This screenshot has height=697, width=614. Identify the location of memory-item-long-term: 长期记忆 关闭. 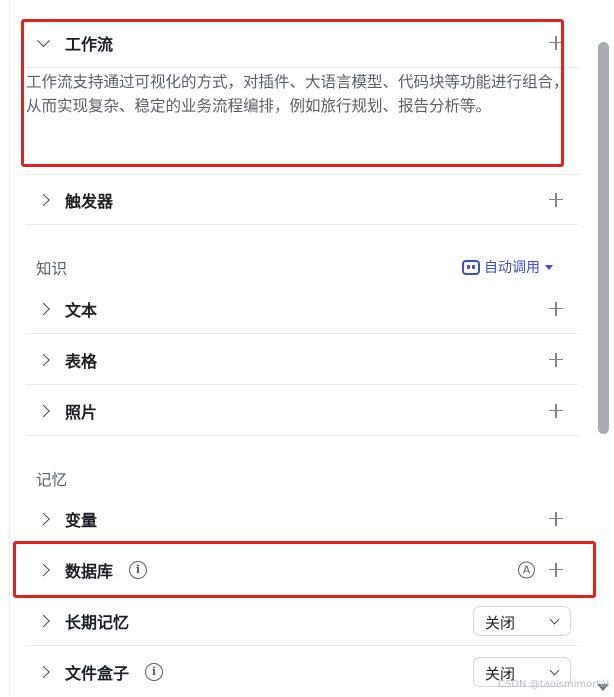
(302, 621).